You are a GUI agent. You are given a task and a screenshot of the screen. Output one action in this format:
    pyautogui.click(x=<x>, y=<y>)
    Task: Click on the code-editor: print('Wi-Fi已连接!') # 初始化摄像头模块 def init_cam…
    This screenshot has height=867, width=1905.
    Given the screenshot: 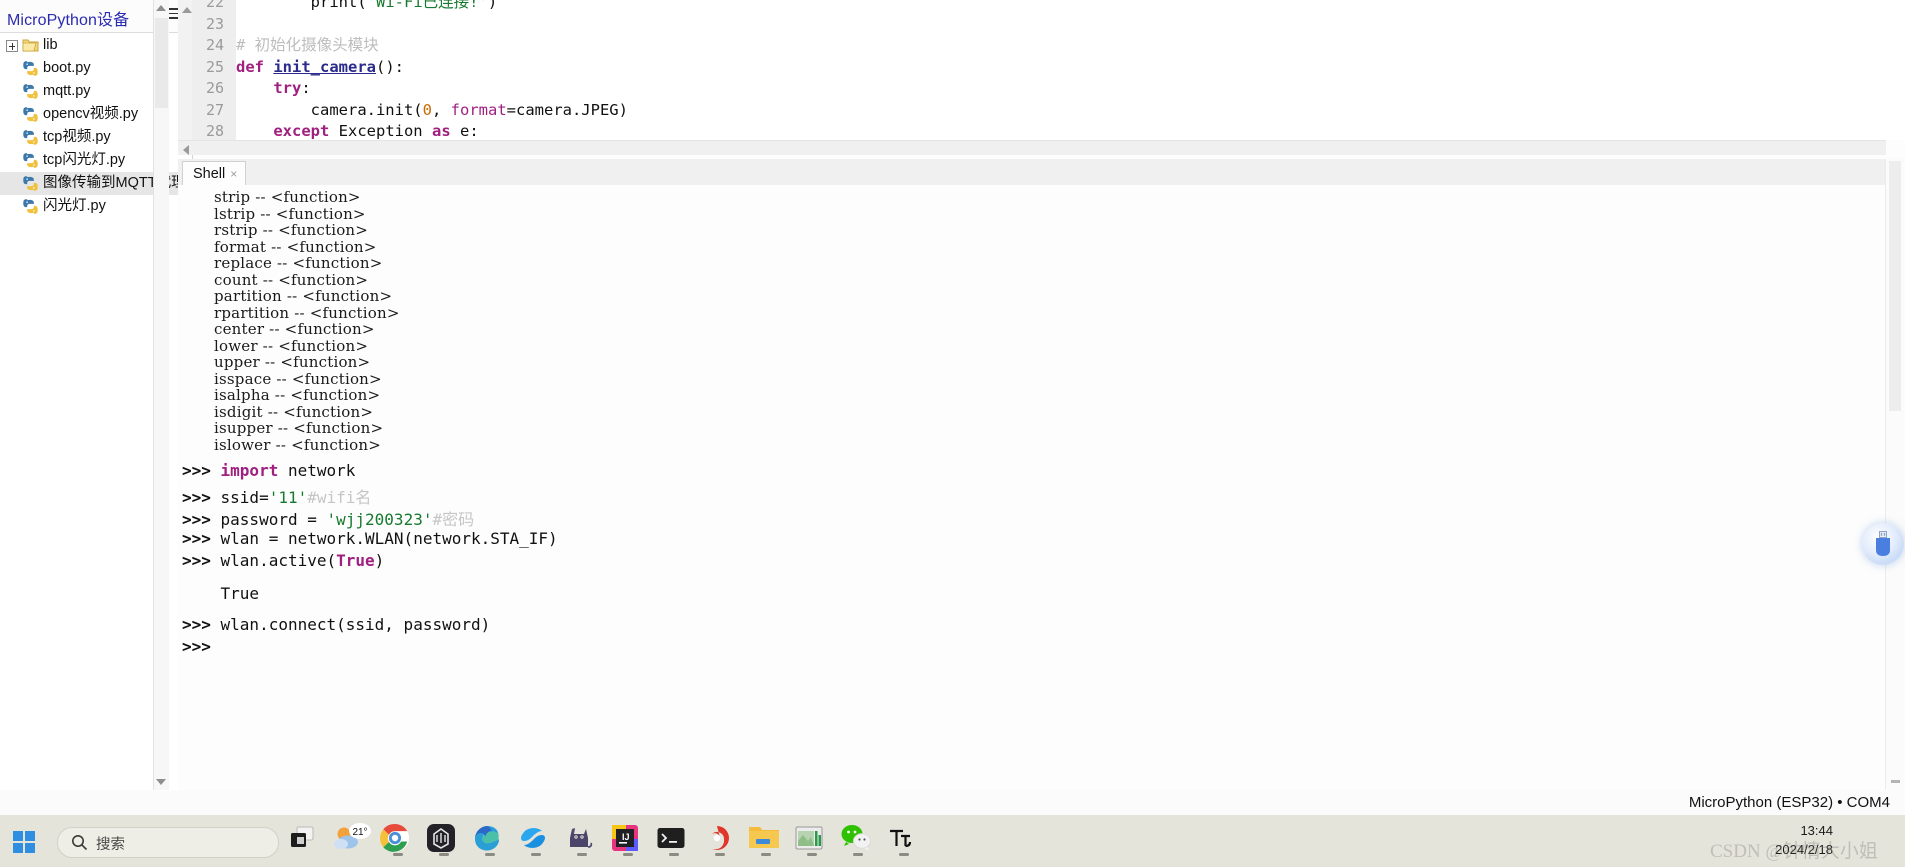 What is the action you would take?
    pyautogui.click(x=1041, y=70)
    